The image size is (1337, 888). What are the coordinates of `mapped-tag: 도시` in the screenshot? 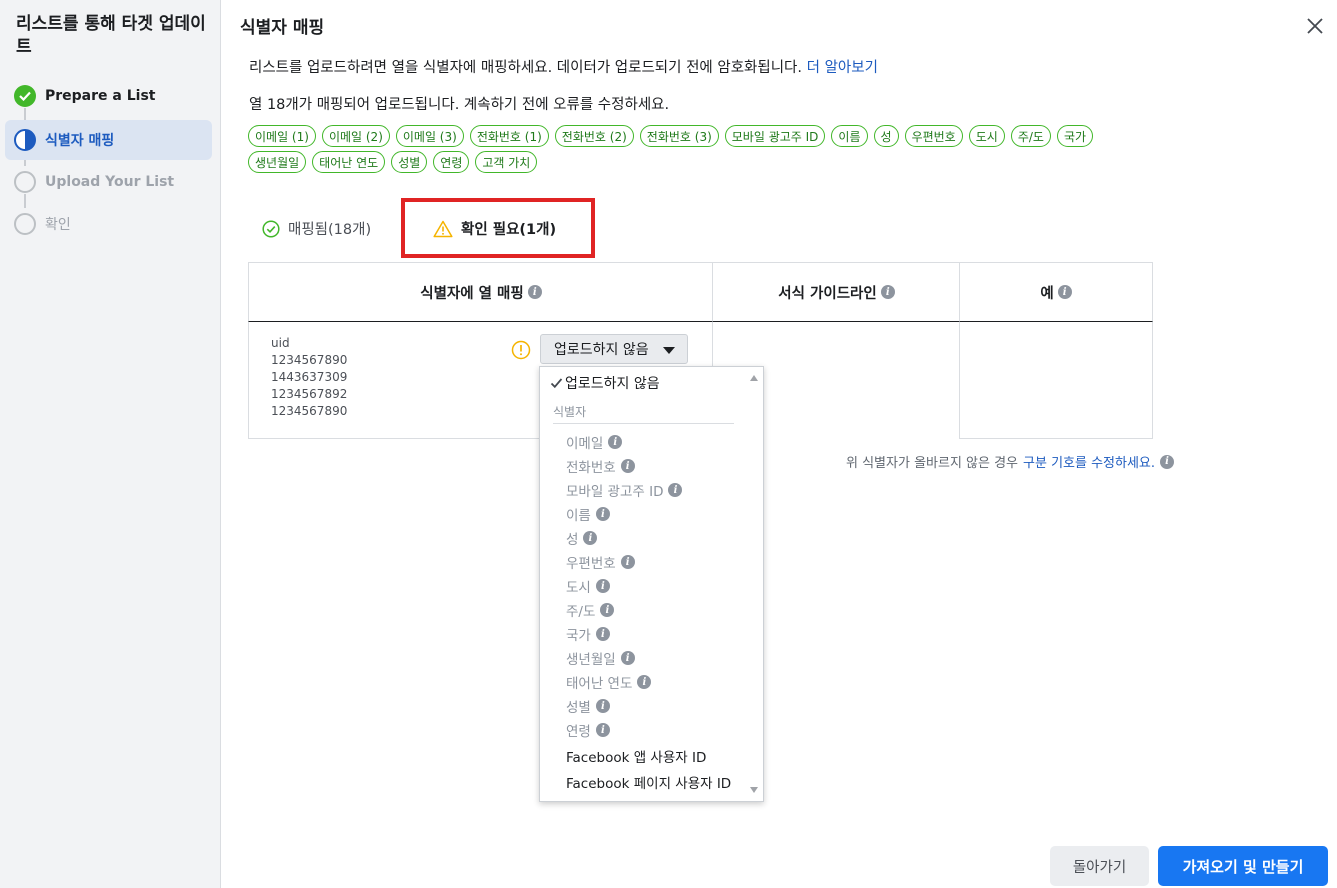 It's located at (986, 136).